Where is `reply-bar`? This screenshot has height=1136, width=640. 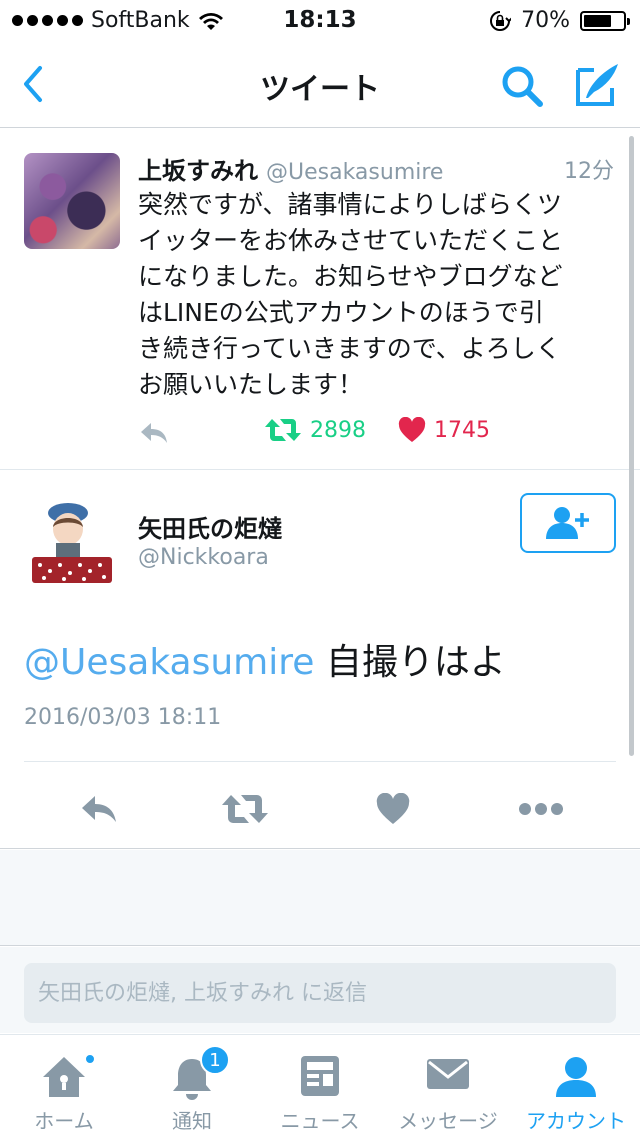 reply-bar is located at coordinates (320, 990).